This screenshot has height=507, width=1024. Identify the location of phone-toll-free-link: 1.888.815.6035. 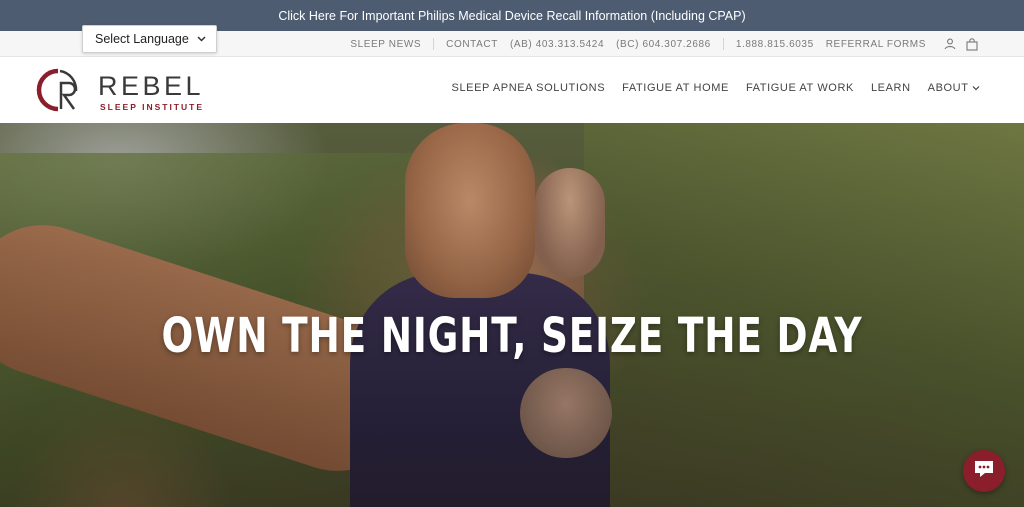
(775, 44).